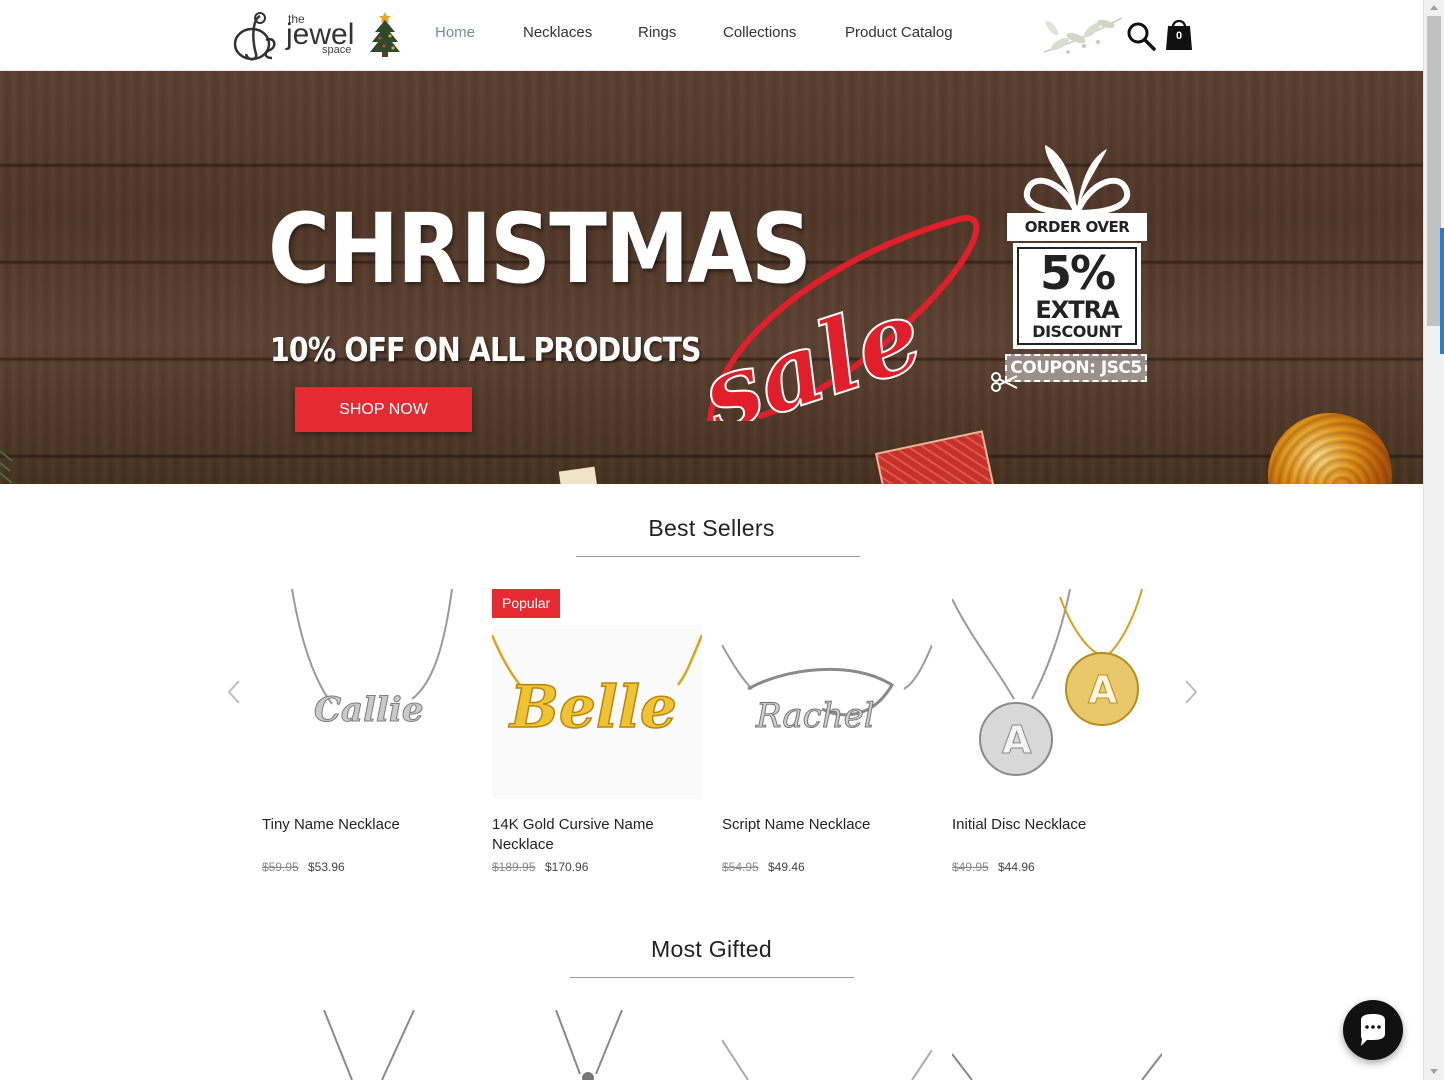 The height and width of the screenshot is (1080, 1444). Describe the element at coordinates (514, 867) in the screenshot. I see `product-old-price: $189.95` at that location.